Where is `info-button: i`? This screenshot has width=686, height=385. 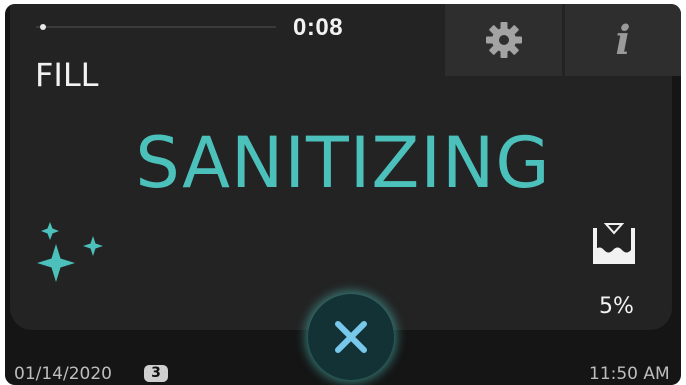
info-button: i is located at coordinates (623, 40).